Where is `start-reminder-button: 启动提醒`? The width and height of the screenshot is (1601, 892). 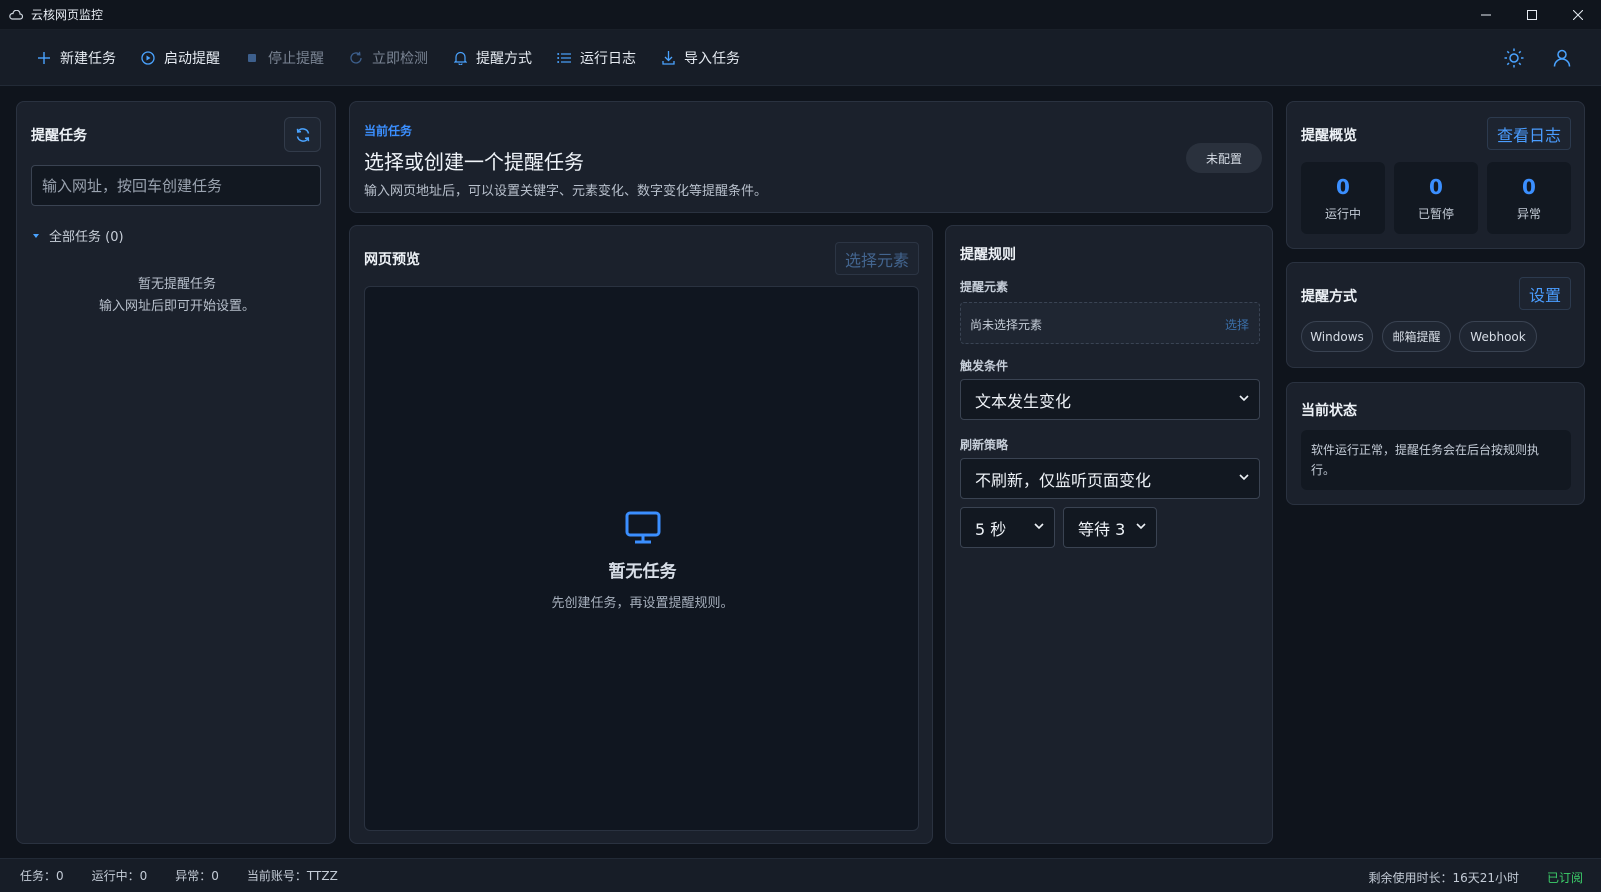 start-reminder-button: 启动提醒 is located at coordinates (180, 58).